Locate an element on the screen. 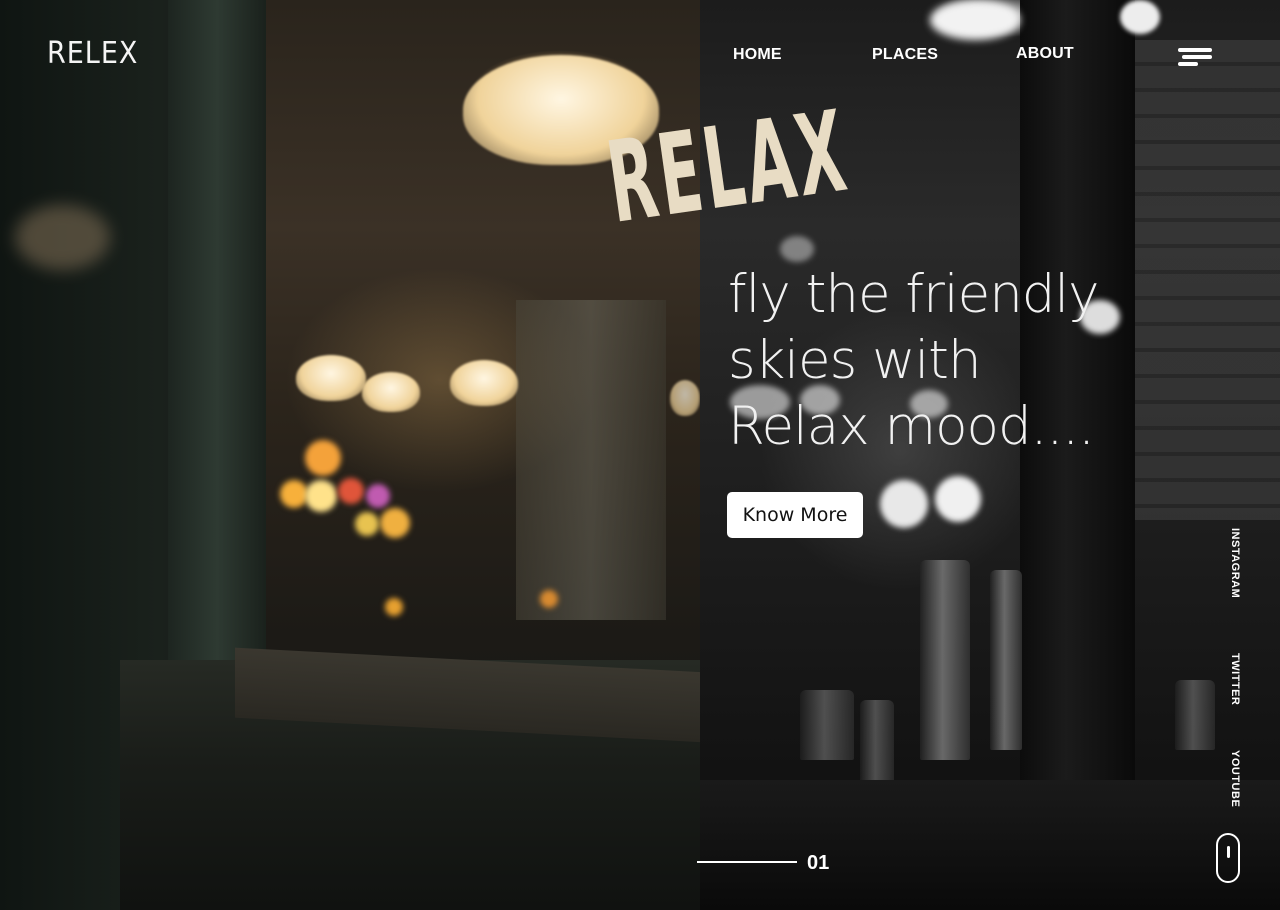 Image resolution: width=1280 pixels, height=910 pixels. vase is located at coordinates (877, 745).